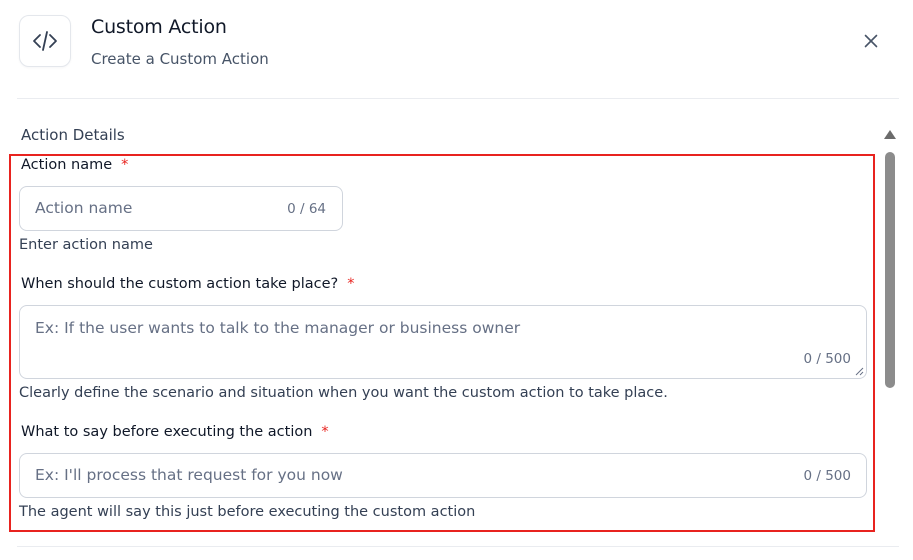 This screenshot has height=560, width=913. I want to click on code-icon-box, so click(45, 41).